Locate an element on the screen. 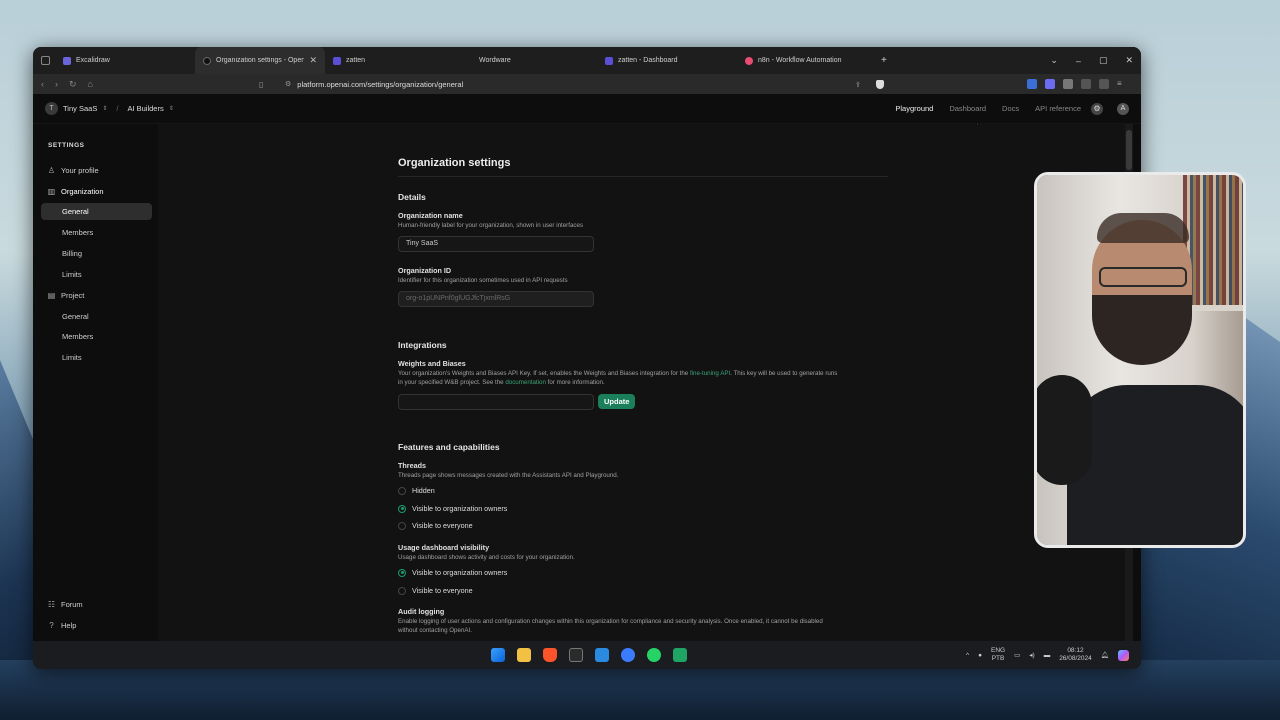  app-icon is located at coordinates (628, 655).